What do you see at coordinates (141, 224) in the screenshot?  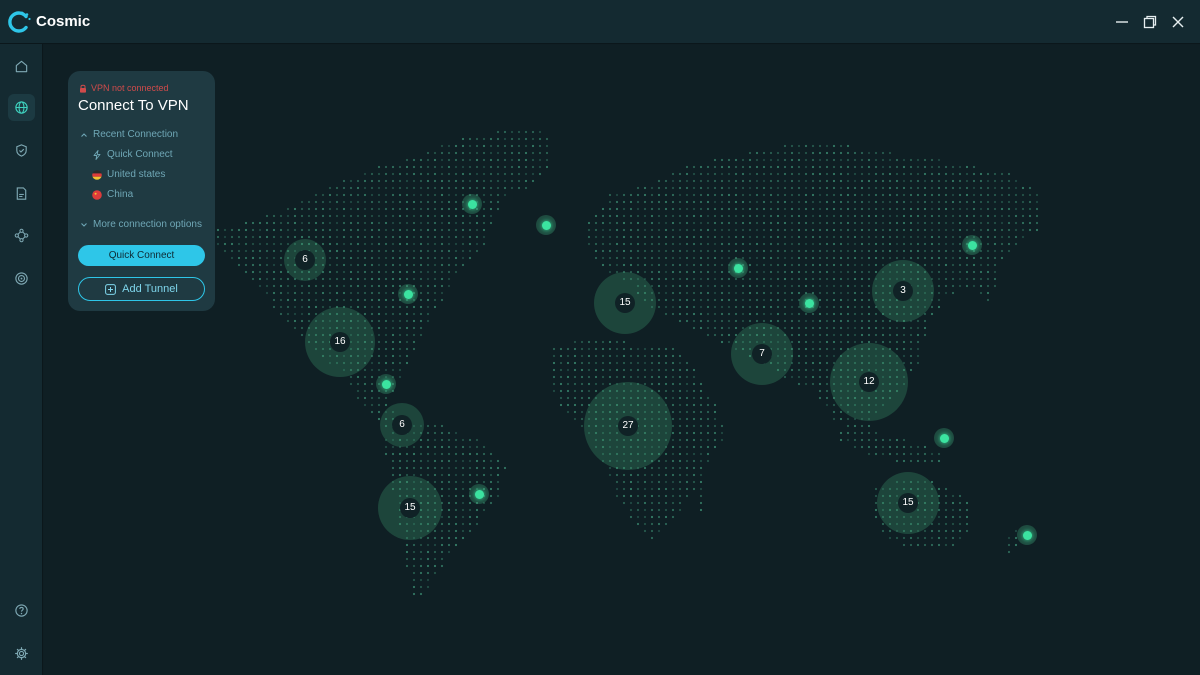 I see `more-options-toggle: More connection options` at bounding box center [141, 224].